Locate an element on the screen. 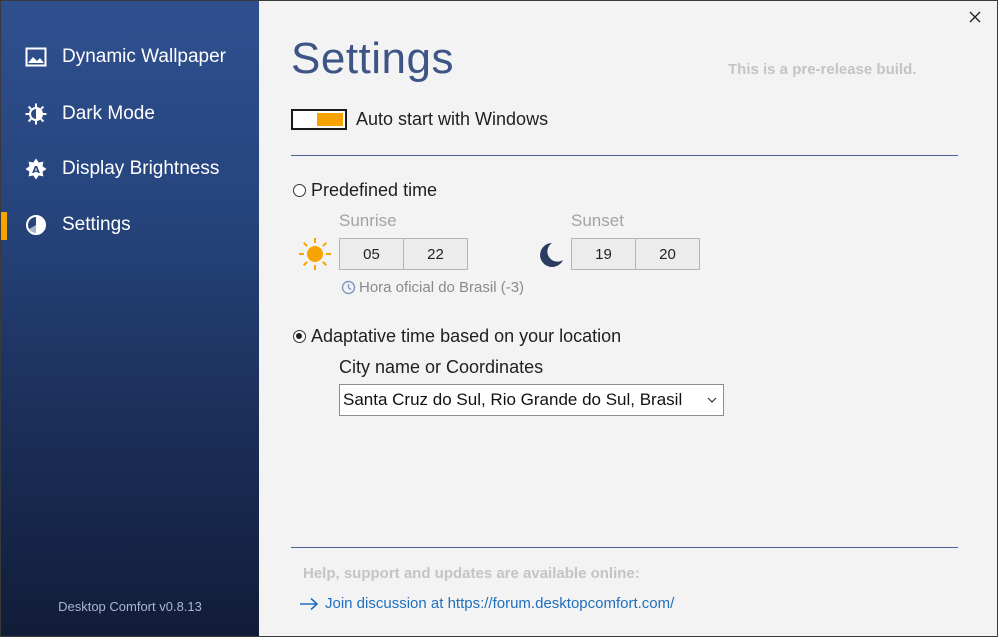 The height and width of the screenshot is (637, 998). sunset-hour-input: 19 is located at coordinates (603, 254).